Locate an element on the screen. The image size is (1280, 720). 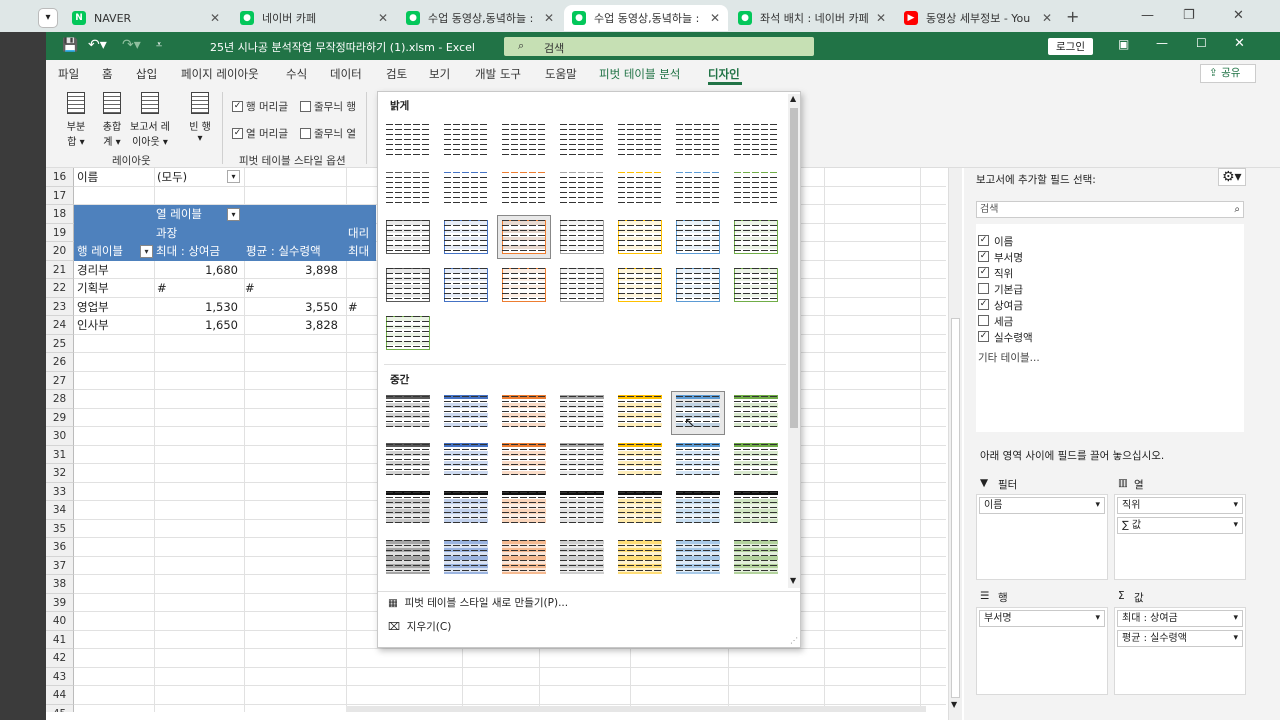
search-box: ⌕ 검색 is located at coordinates (659, 46).